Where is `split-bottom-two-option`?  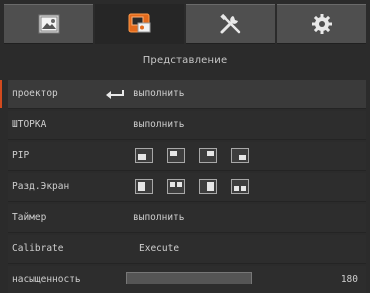
split-bottom-two-option is located at coordinates (240, 186).